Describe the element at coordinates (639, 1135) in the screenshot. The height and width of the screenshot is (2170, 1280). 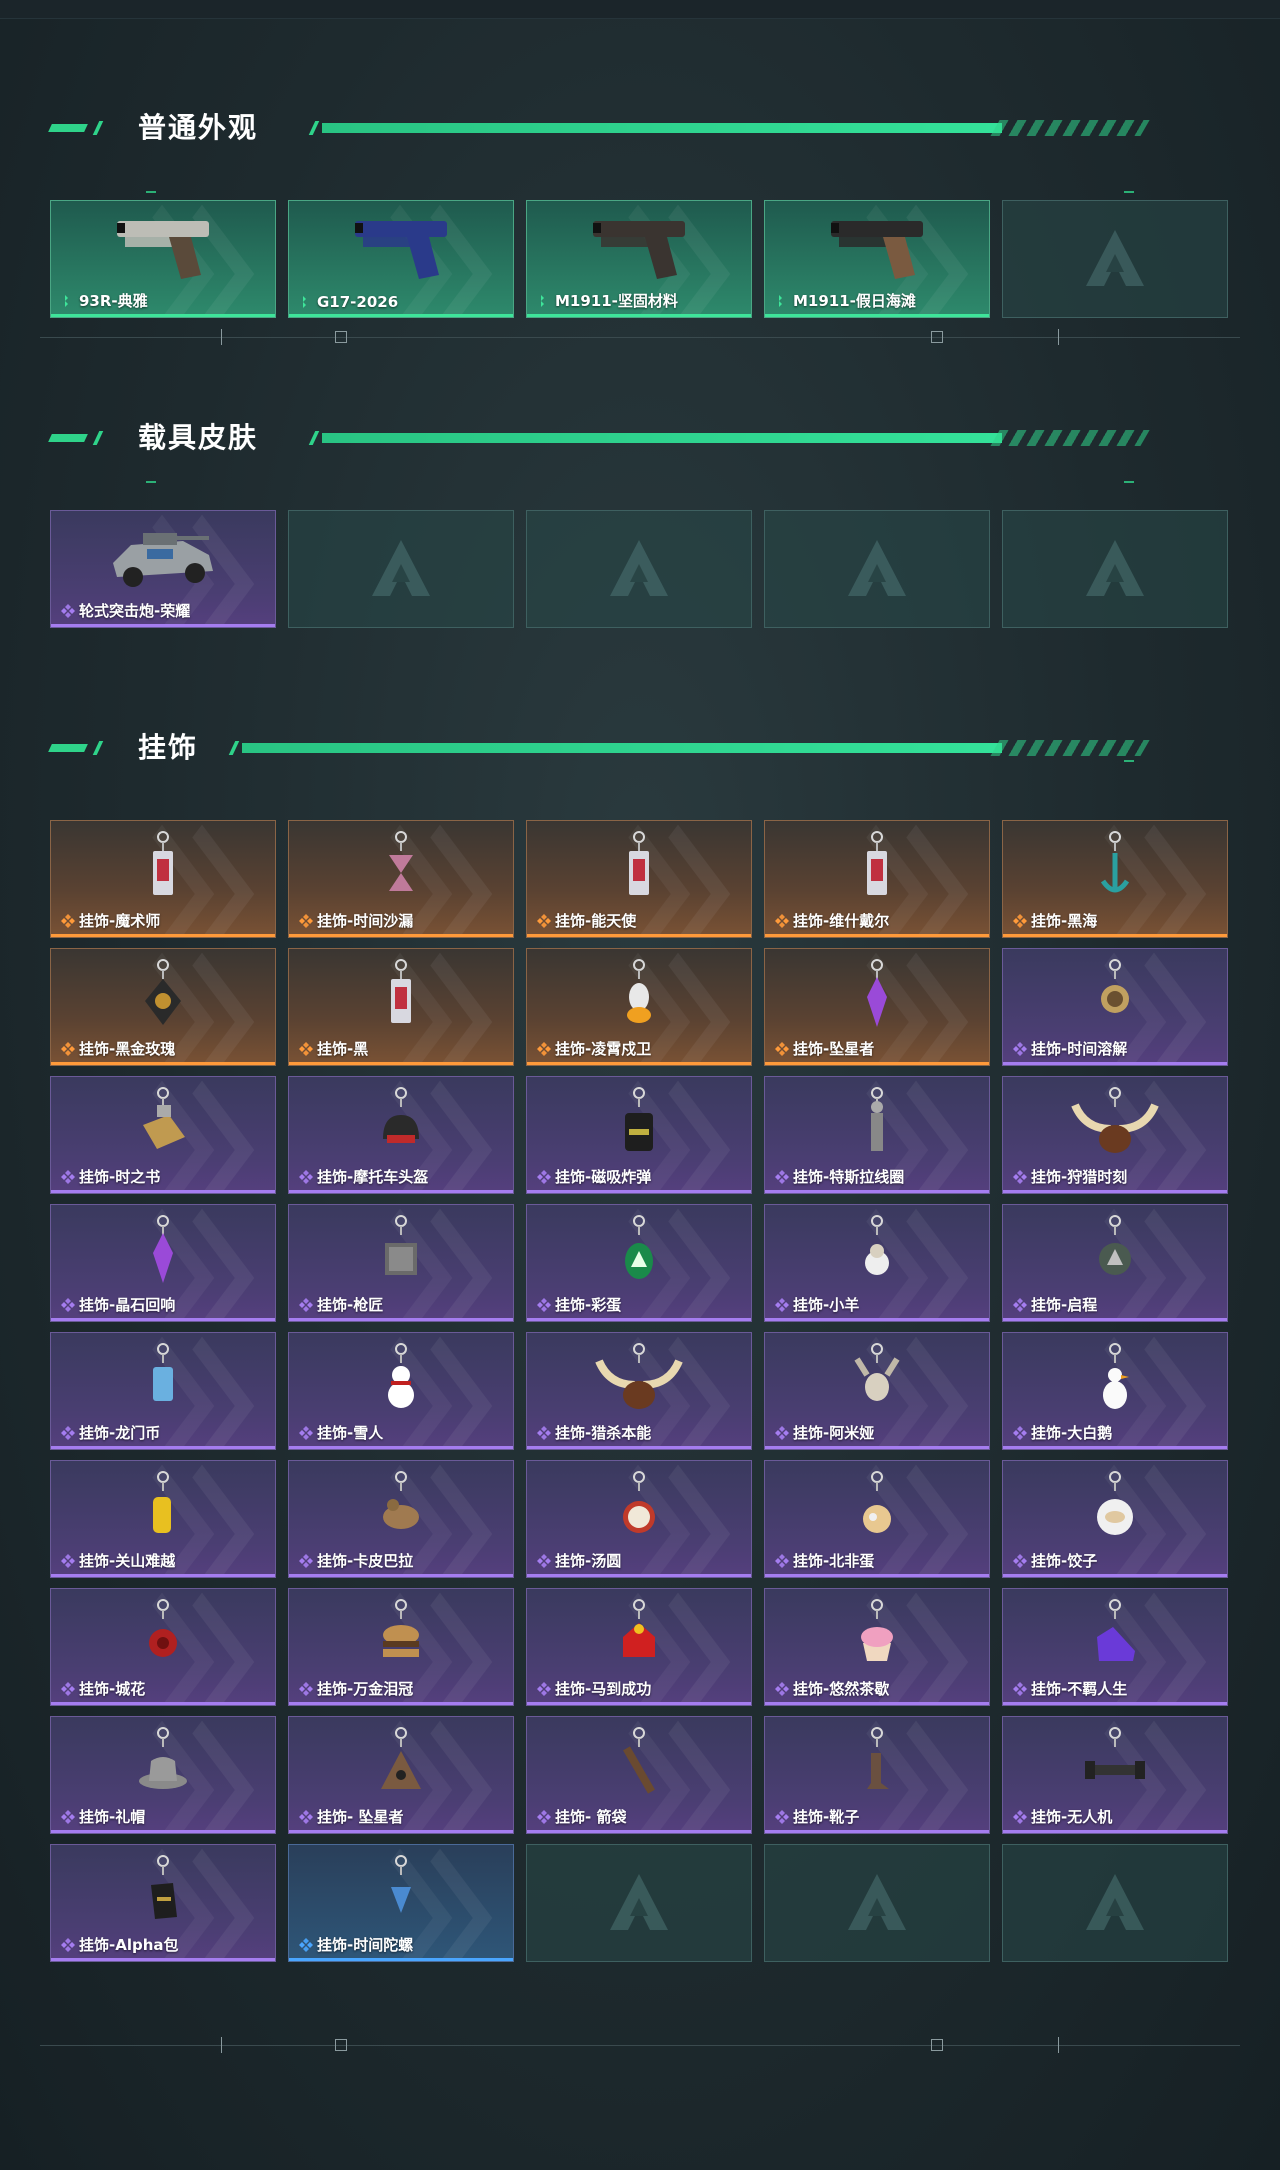
I see `item-card: 挂饰-磁吸炸弹` at that location.